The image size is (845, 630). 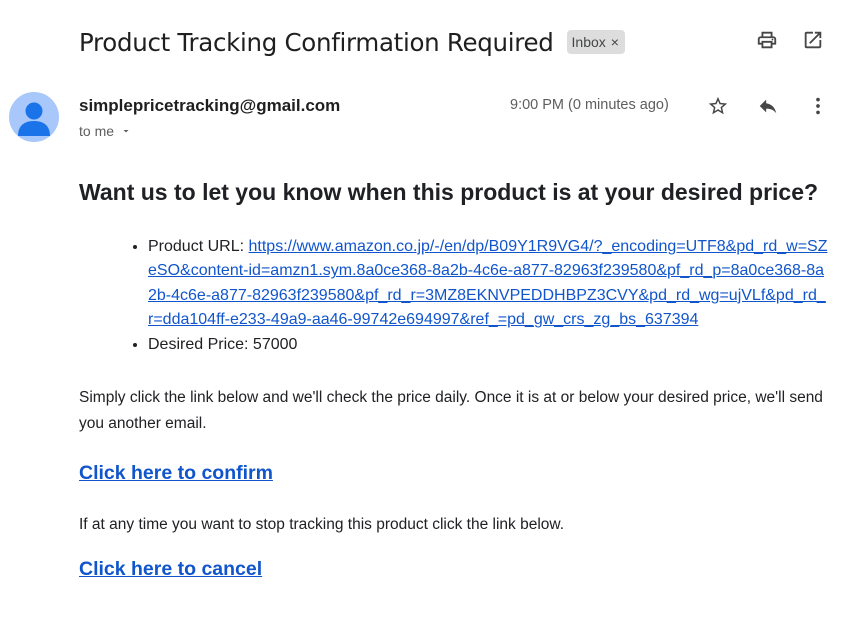 I want to click on remove-label-button: ×, so click(x=615, y=42).